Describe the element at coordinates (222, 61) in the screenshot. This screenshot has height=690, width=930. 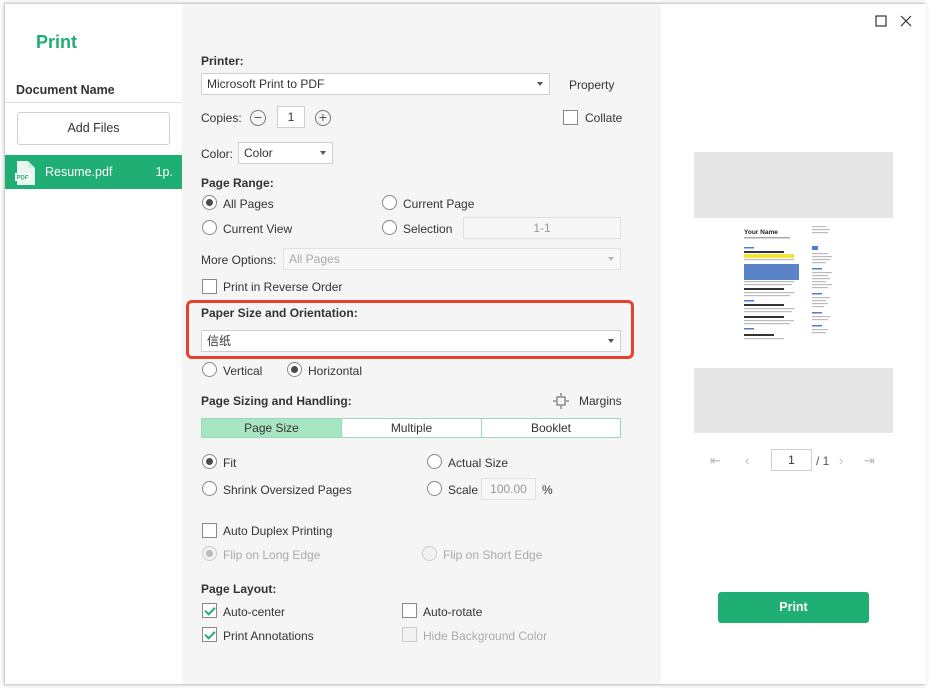
I see `printer-label: Printer:` at that location.